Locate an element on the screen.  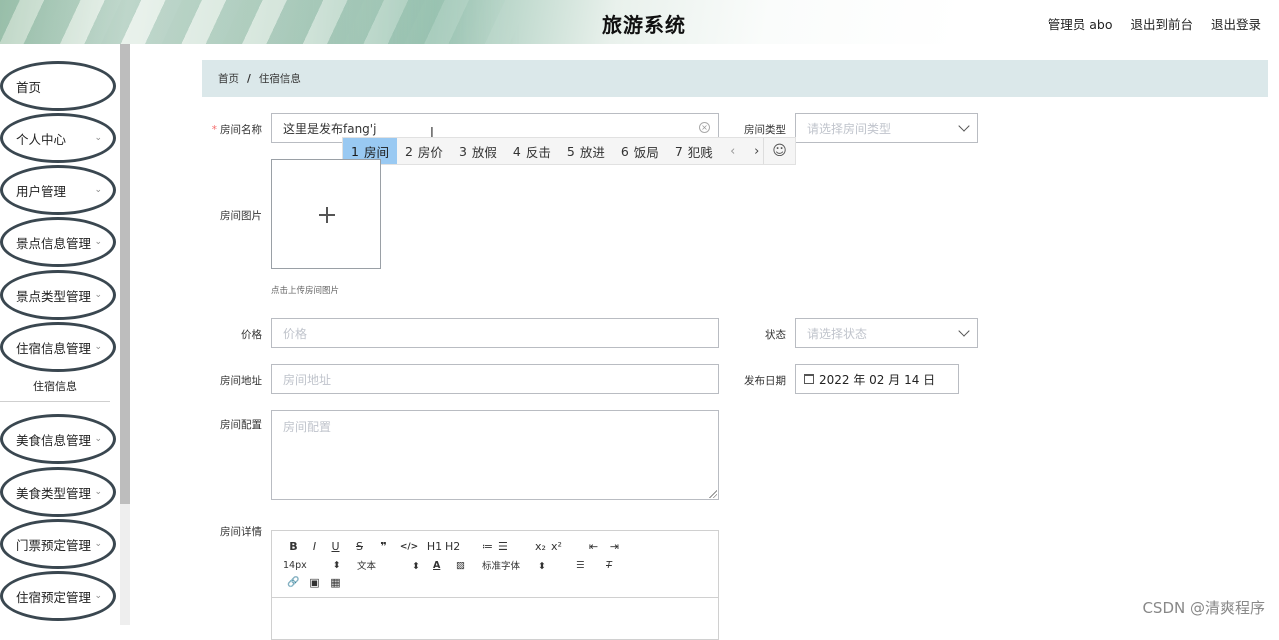
sidebar-item-ticket-booking: 门票预定管理 ⌄ is located at coordinates (58, 544).